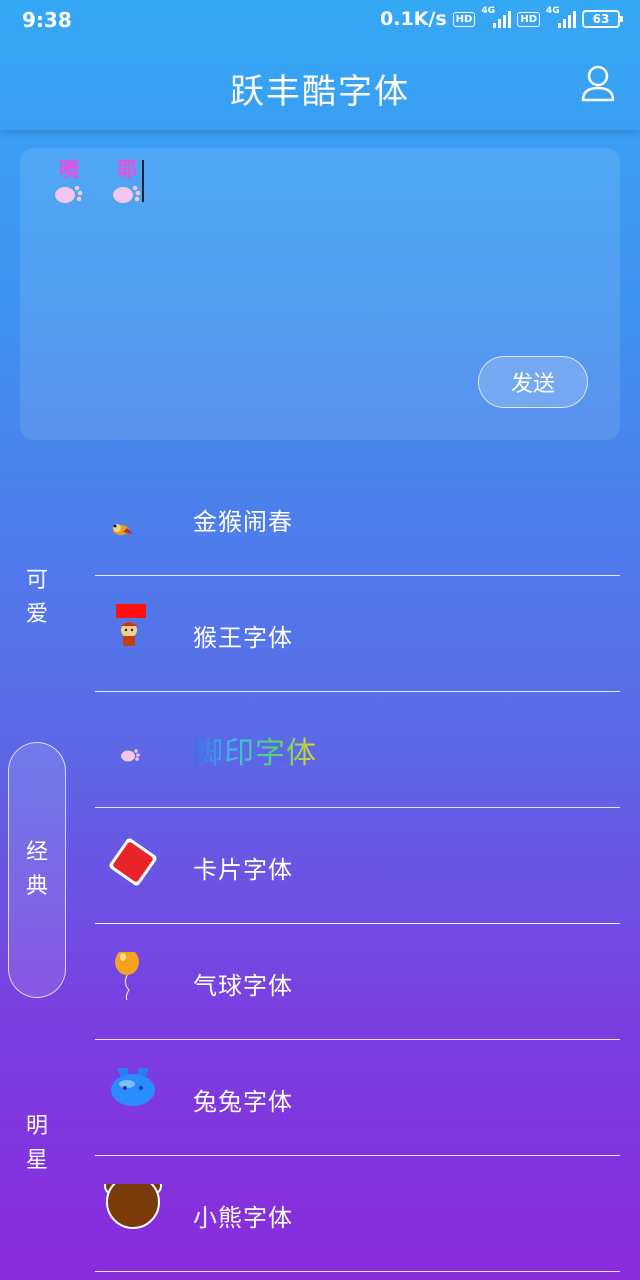 This screenshot has width=640, height=1280. Describe the element at coordinates (98, 179) in the screenshot. I see `editor-content: 噢 耶` at that location.